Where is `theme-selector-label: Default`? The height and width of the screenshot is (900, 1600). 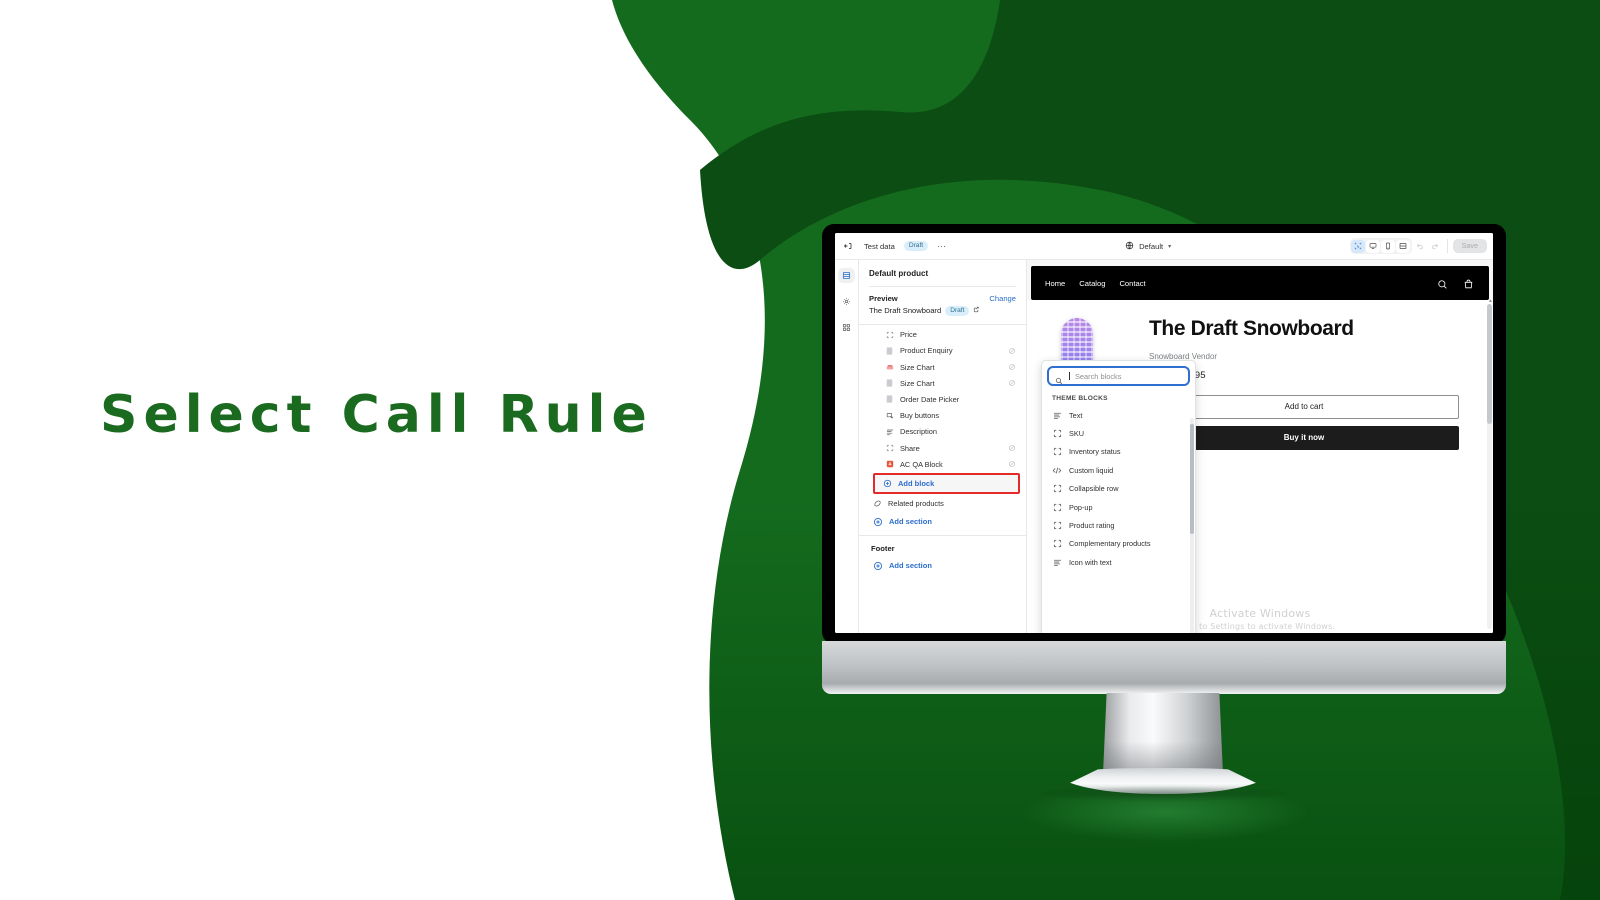
theme-selector-label: Default is located at coordinates (1151, 246).